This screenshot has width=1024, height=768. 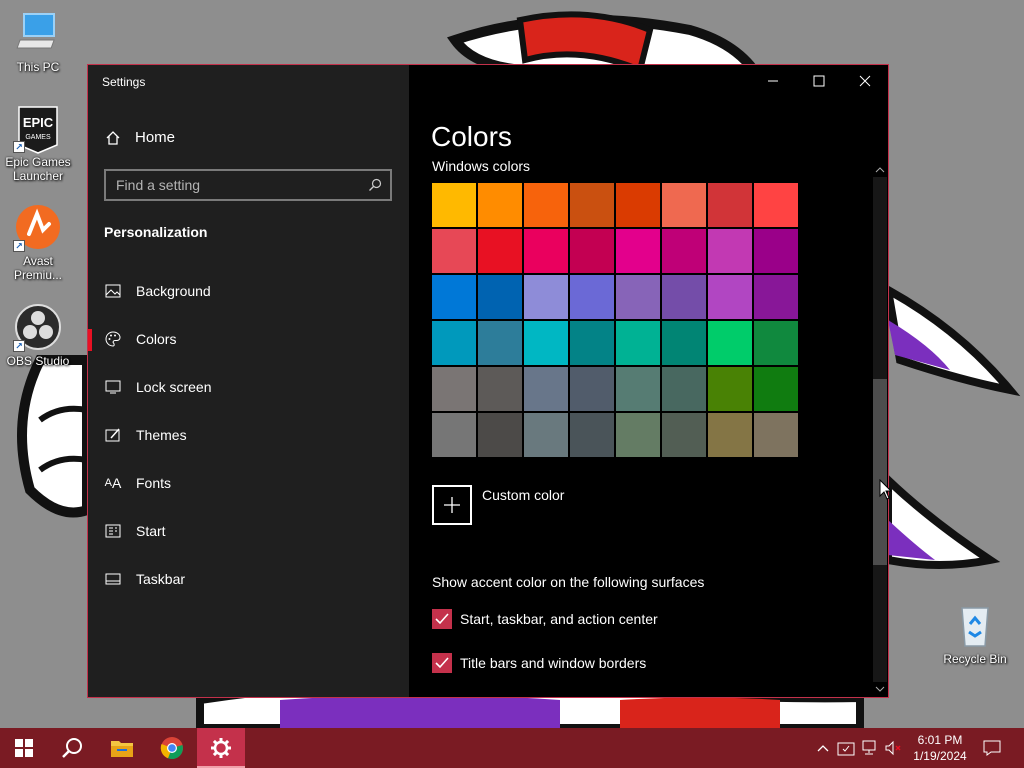 What do you see at coordinates (823, 748) in the screenshot?
I see `chevron-up-icon` at bounding box center [823, 748].